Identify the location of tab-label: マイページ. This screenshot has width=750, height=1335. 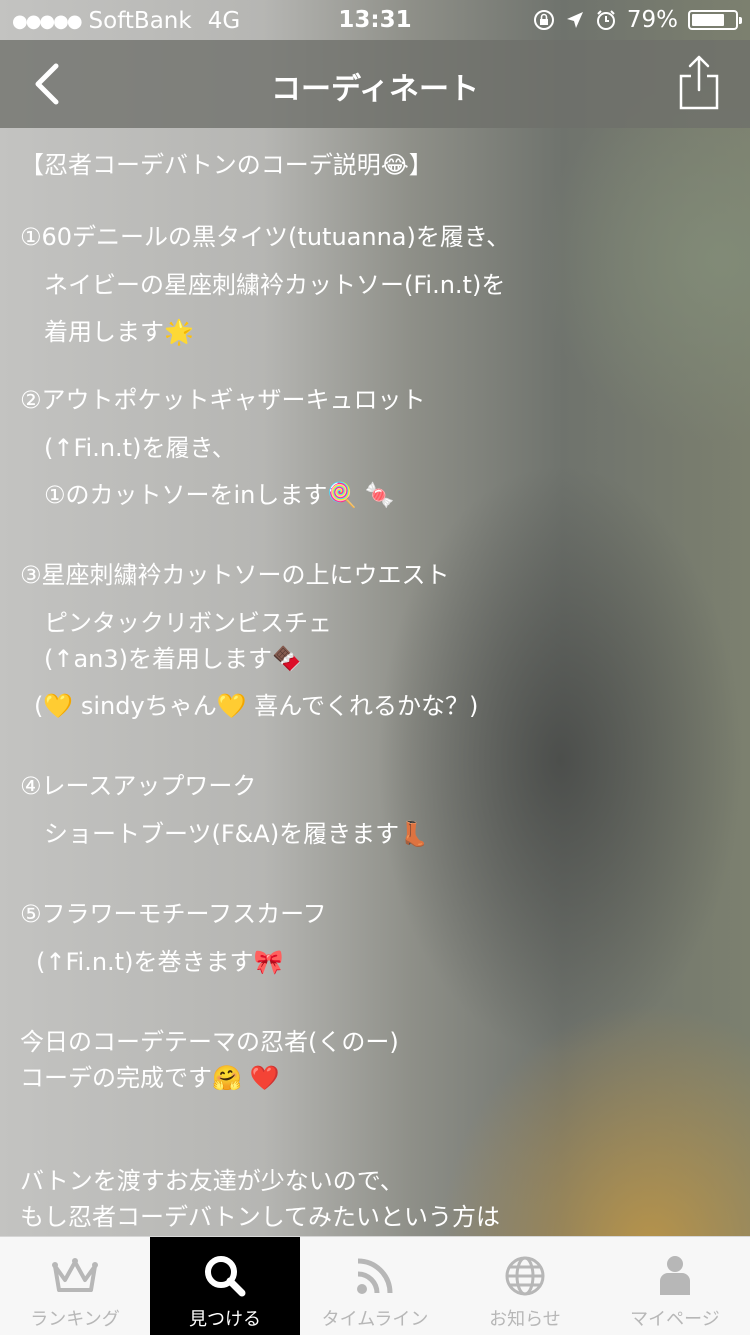
(675, 1319).